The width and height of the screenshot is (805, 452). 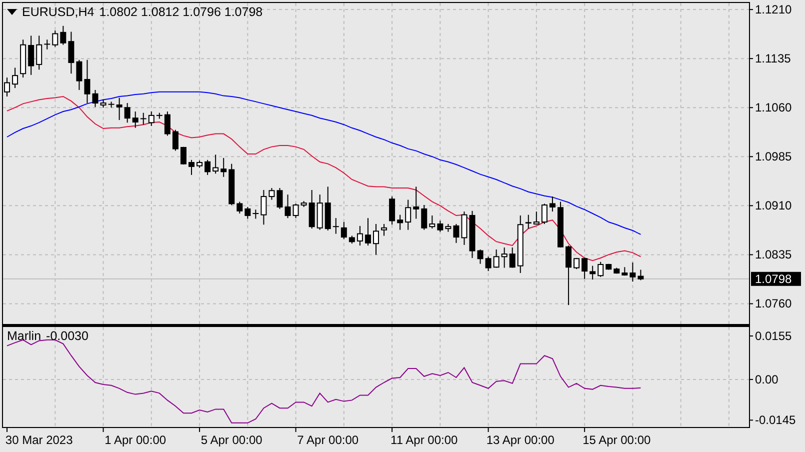 What do you see at coordinates (181, 12) in the screenshot?
I see `ohlc-values: 1.0802 1.0812 1.0796 1.0798` at bounding box center [181, 12].